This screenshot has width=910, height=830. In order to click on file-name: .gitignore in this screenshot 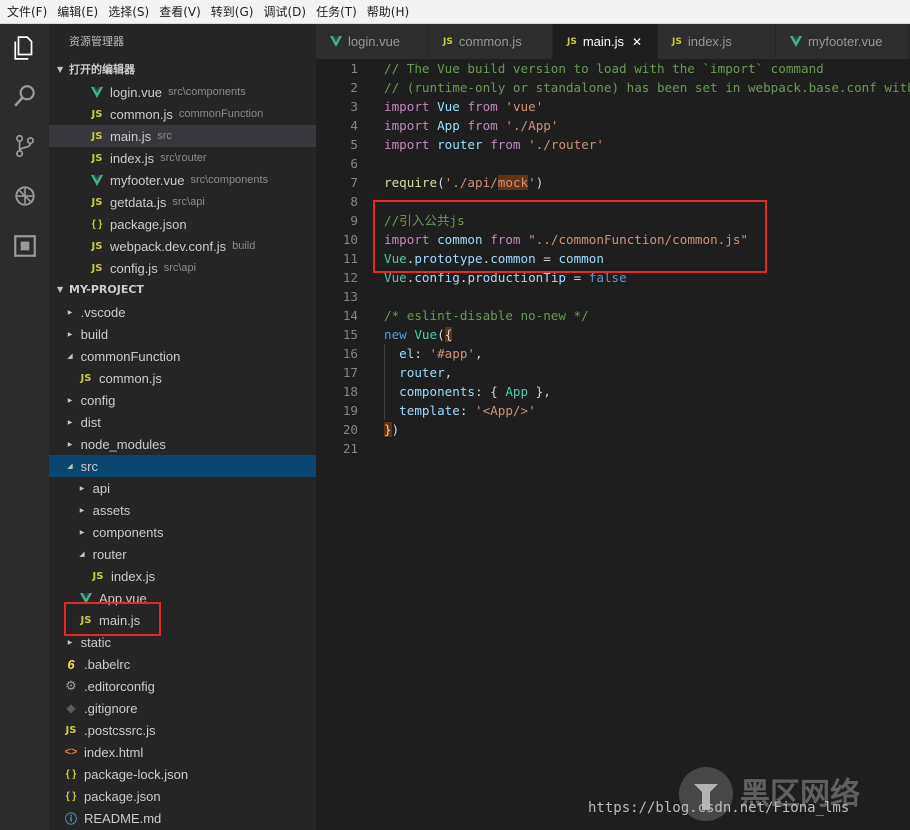, I will do `click(111, 708)`.